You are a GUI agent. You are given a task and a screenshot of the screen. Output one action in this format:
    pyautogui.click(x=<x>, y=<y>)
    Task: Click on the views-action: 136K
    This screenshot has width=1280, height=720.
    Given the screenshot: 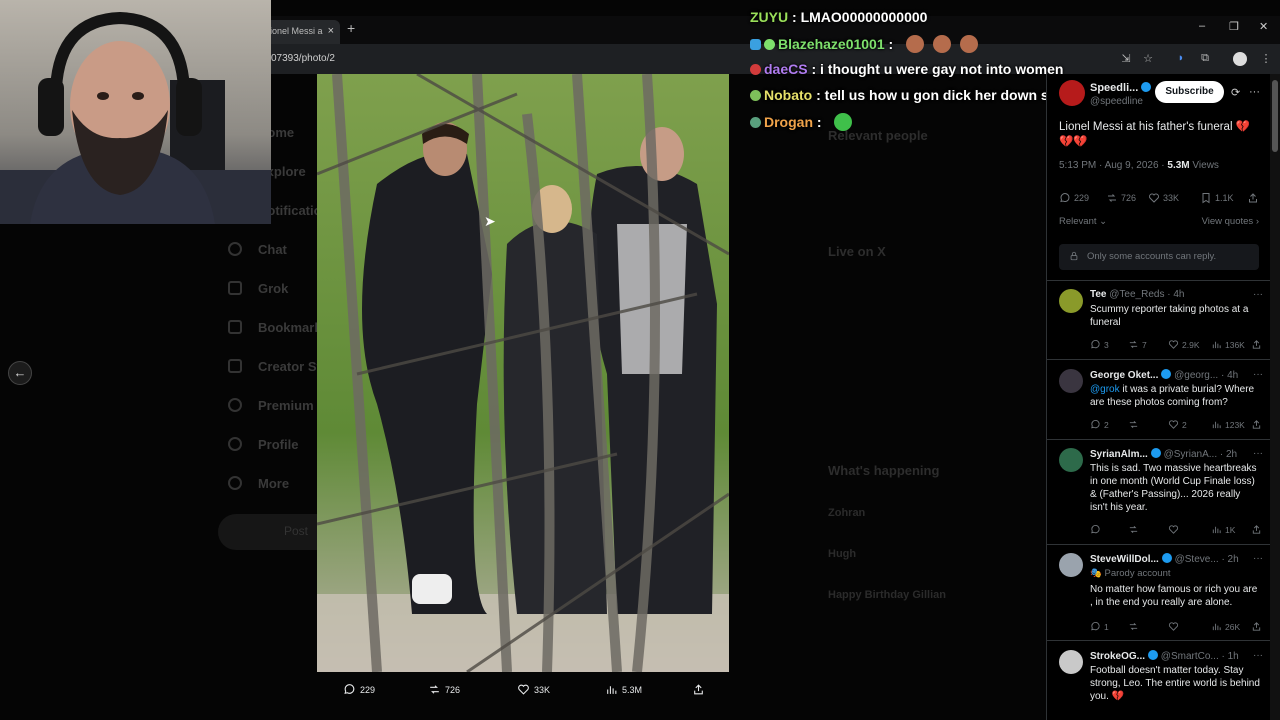 What is the action you would take?
    pyautogui.click(x=1228, y=344)
    